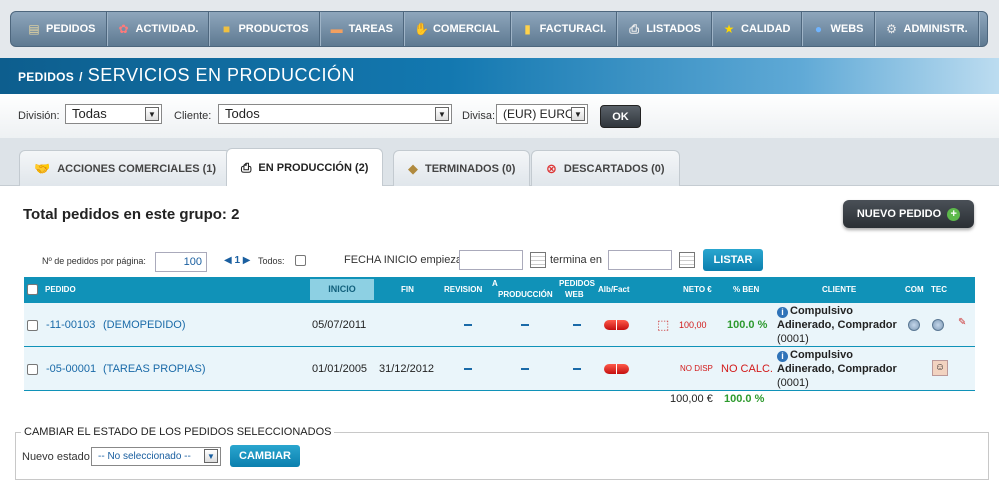  Describe the element at coordinates (620, 116) in the screenshot. I see `ok-button: OK` at that location.